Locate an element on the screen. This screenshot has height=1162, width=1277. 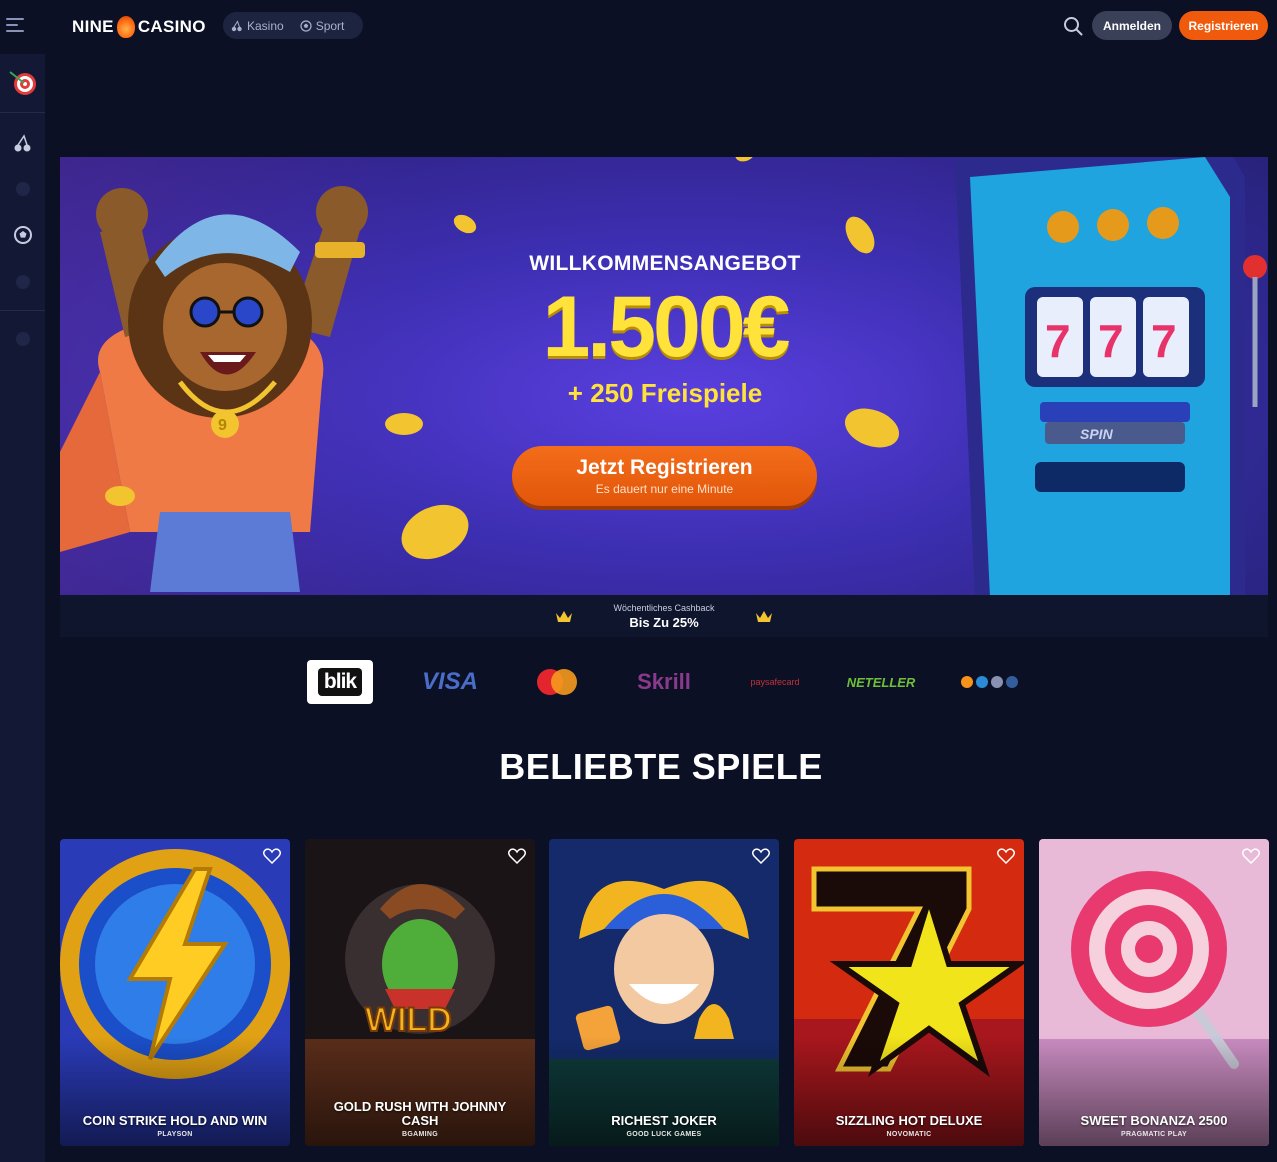
blik-text: blik is located at coordinates (340, 682).